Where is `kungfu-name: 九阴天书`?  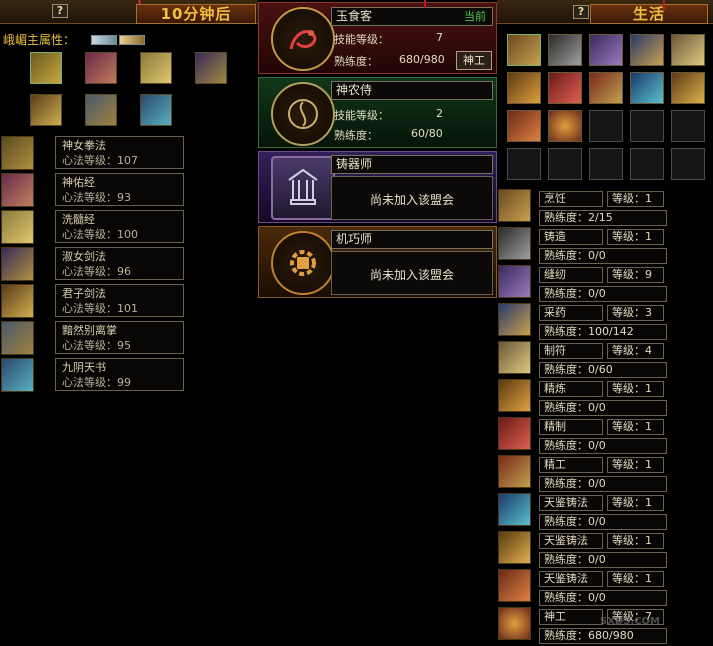
kungfu-name: 九阴天书 is located at coordinates (84, 367).